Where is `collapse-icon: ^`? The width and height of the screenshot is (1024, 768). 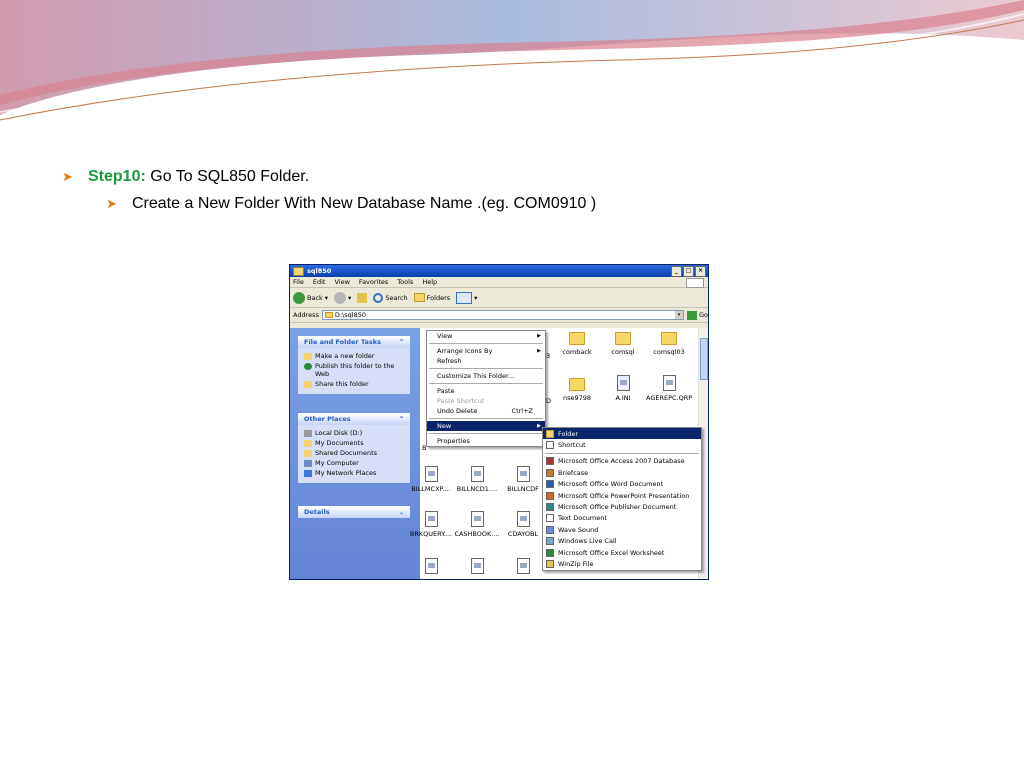 collapse-icon: ^ is located at coordinates (401, 419).